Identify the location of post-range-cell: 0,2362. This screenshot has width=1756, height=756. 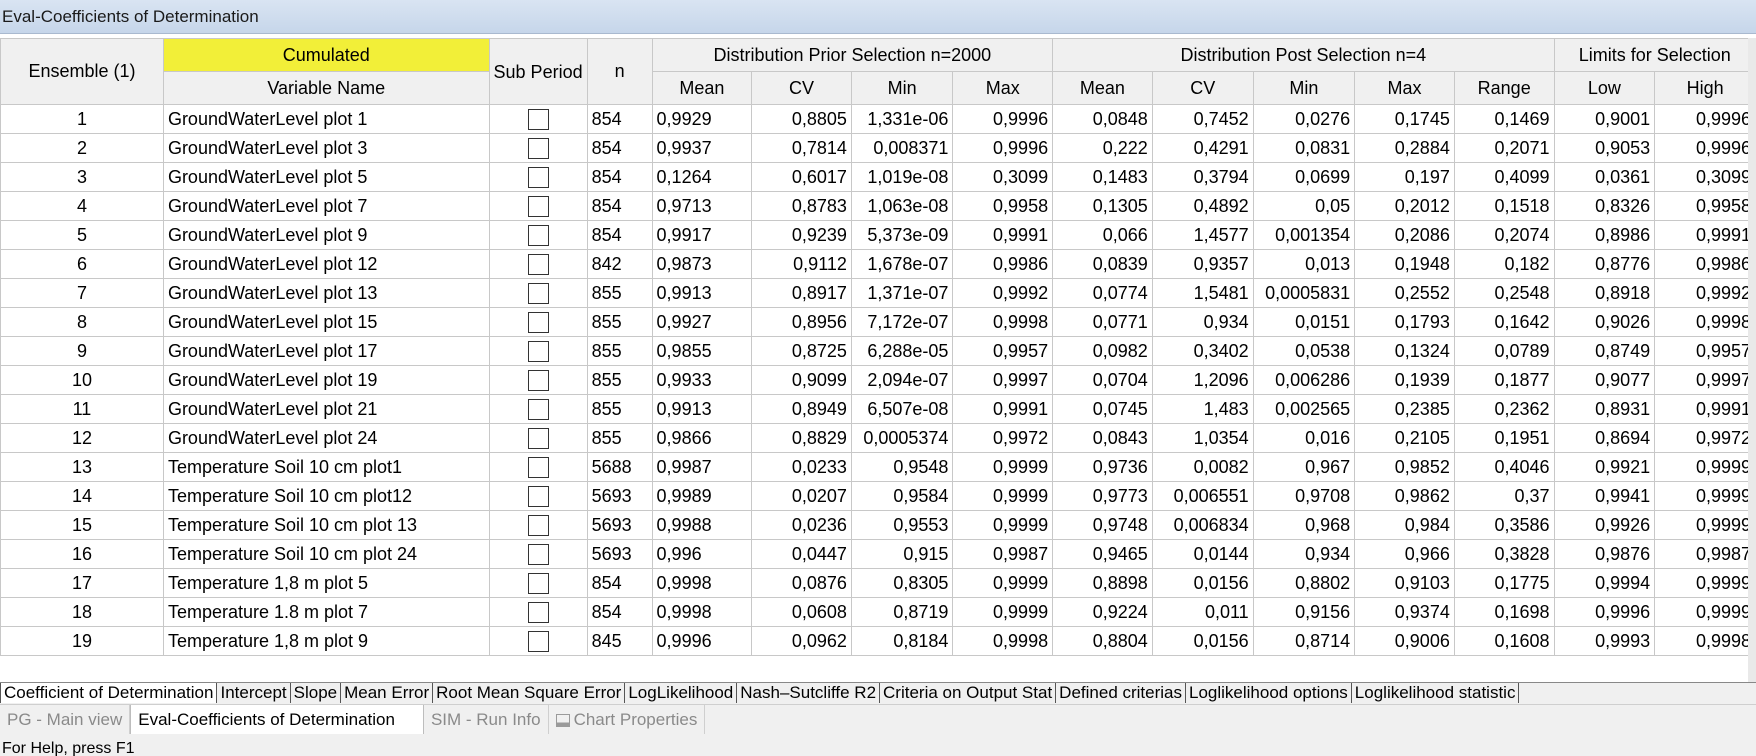
(1504, 409).